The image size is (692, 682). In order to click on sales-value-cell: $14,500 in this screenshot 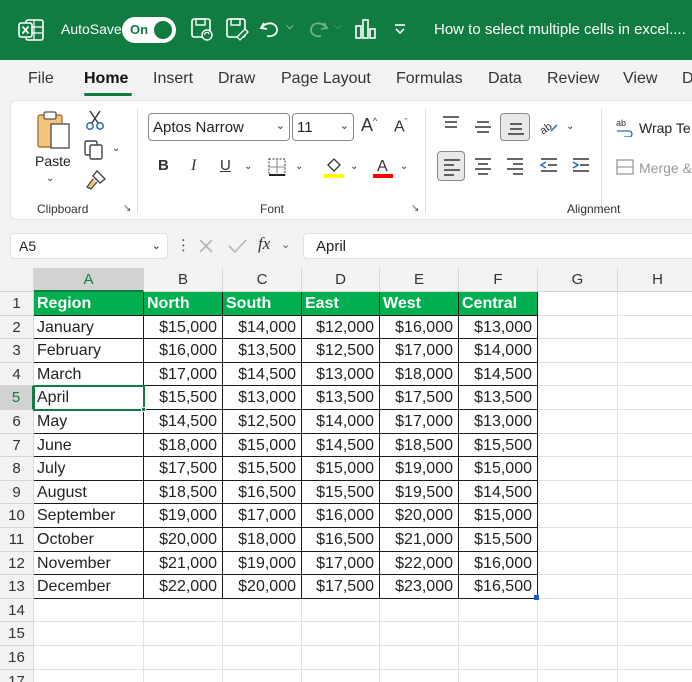, I will do `click(498, 492)`.